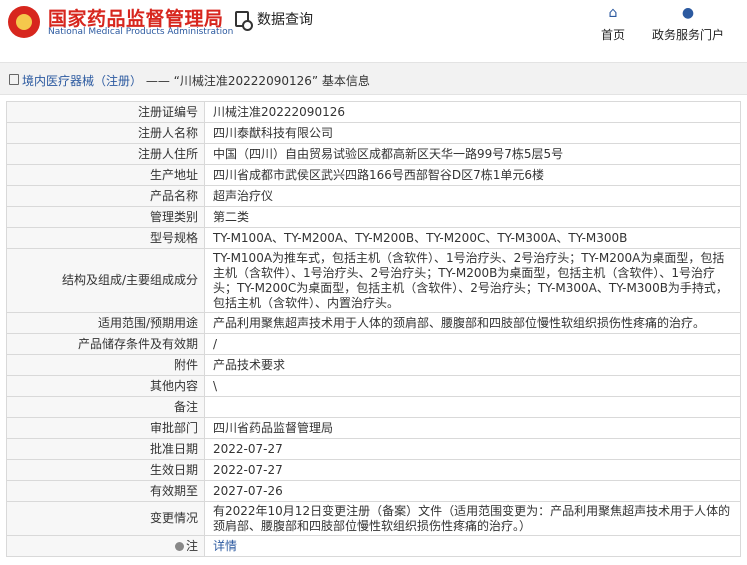 The height and width of the screenshot is (565, 747). What do you see at coordinates (472, 344) in the screenshot?
I see `row-value: /` at bounding box center [472, 344].